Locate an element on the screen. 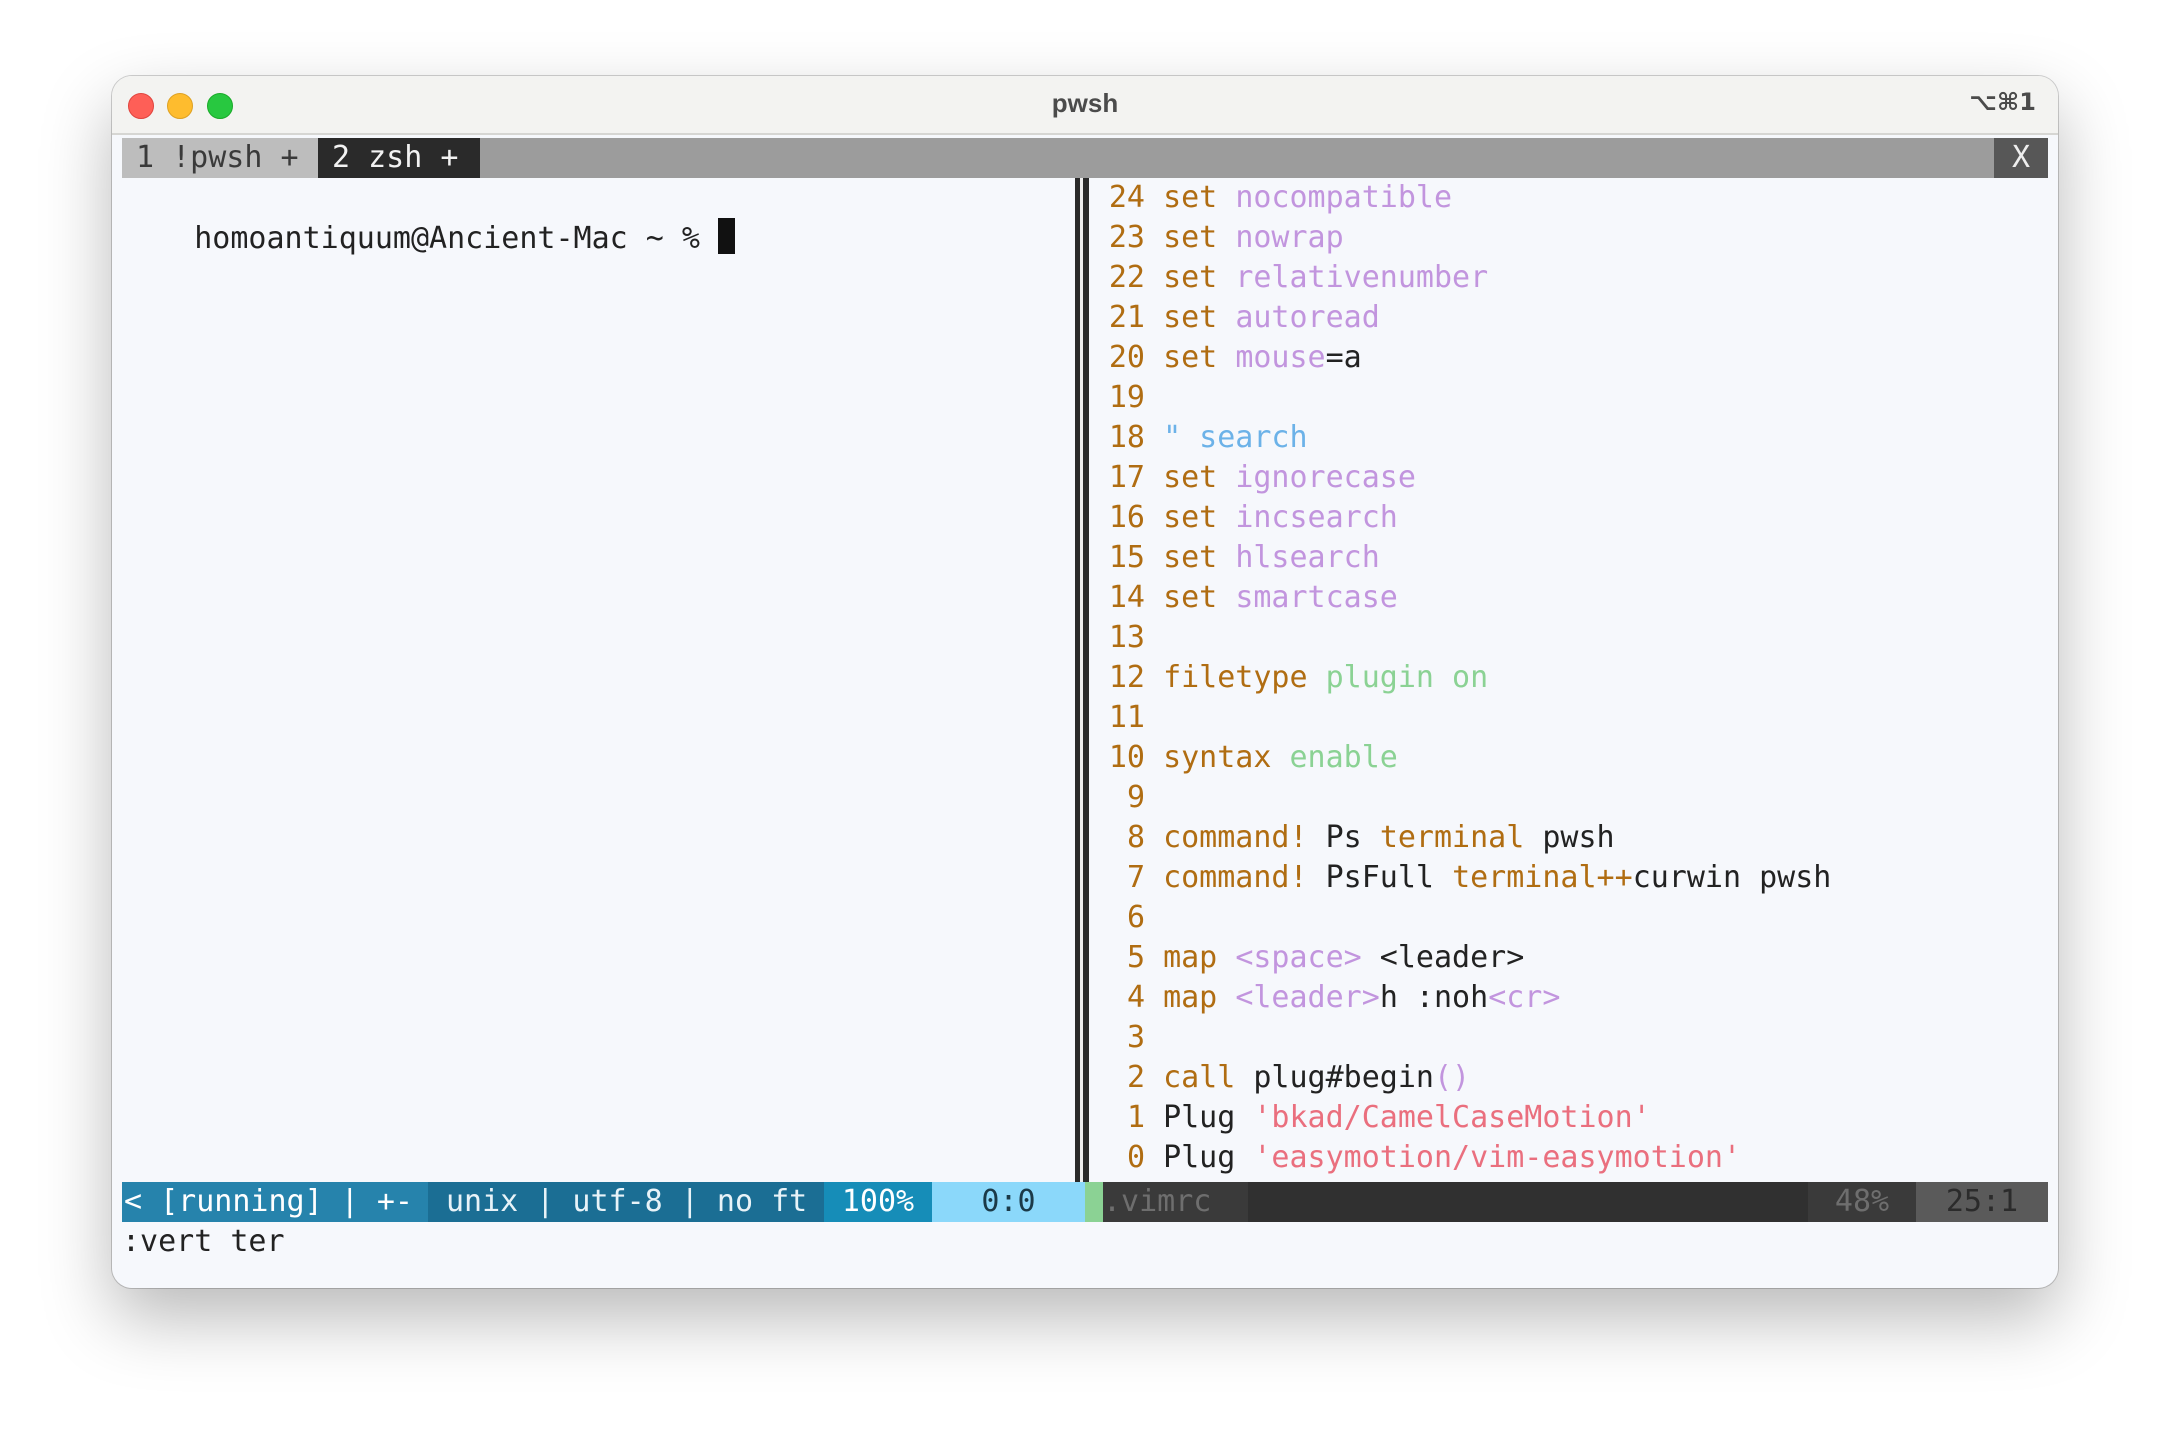  line-number: 13 is located at coordinates (1126, 637).